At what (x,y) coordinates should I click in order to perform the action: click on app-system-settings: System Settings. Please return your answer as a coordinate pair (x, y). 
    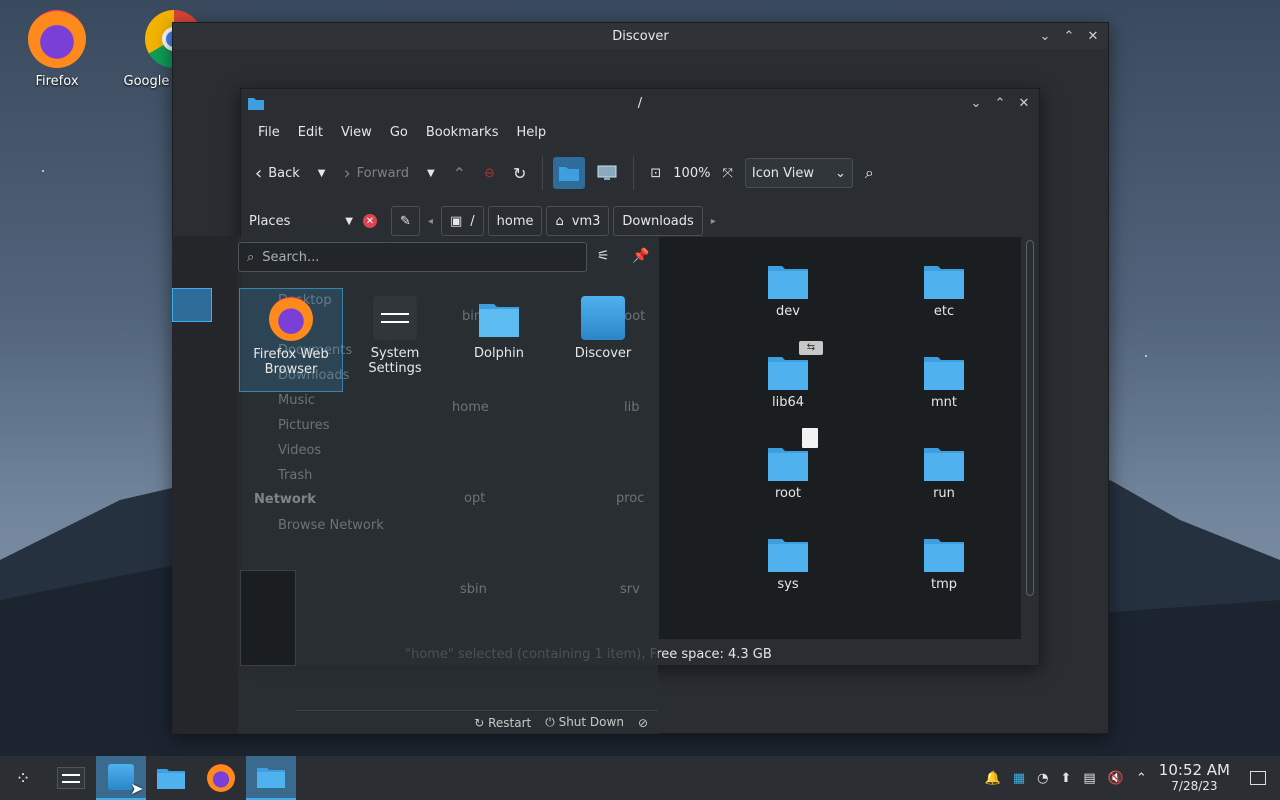
    Looking at the image, I should click on (395, 332).